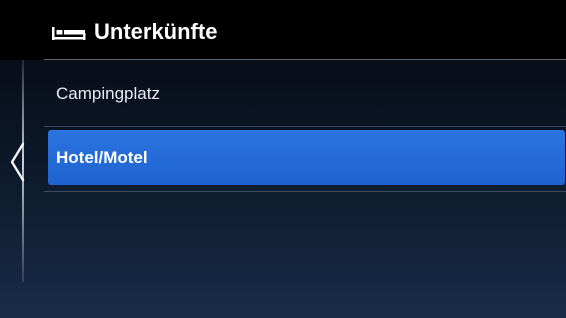 This screenshot has height=318, width=566. What do you see at coordinates (108, 93) in the screenshot?
I see `list-item-label: Campingplatz` at bounding box center [108, 93].